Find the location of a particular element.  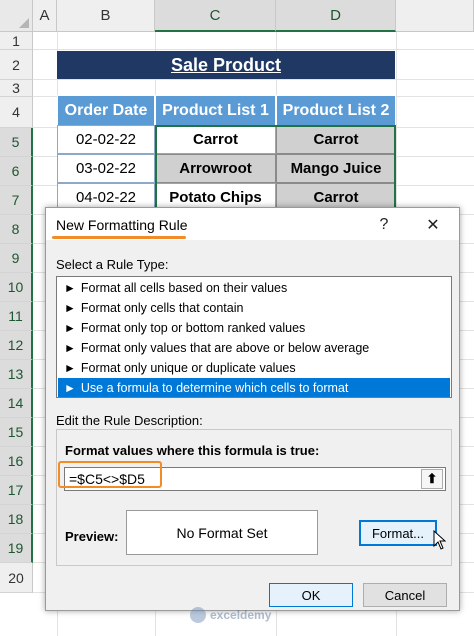

column-header-a: A is located at coordinates (45, 16).